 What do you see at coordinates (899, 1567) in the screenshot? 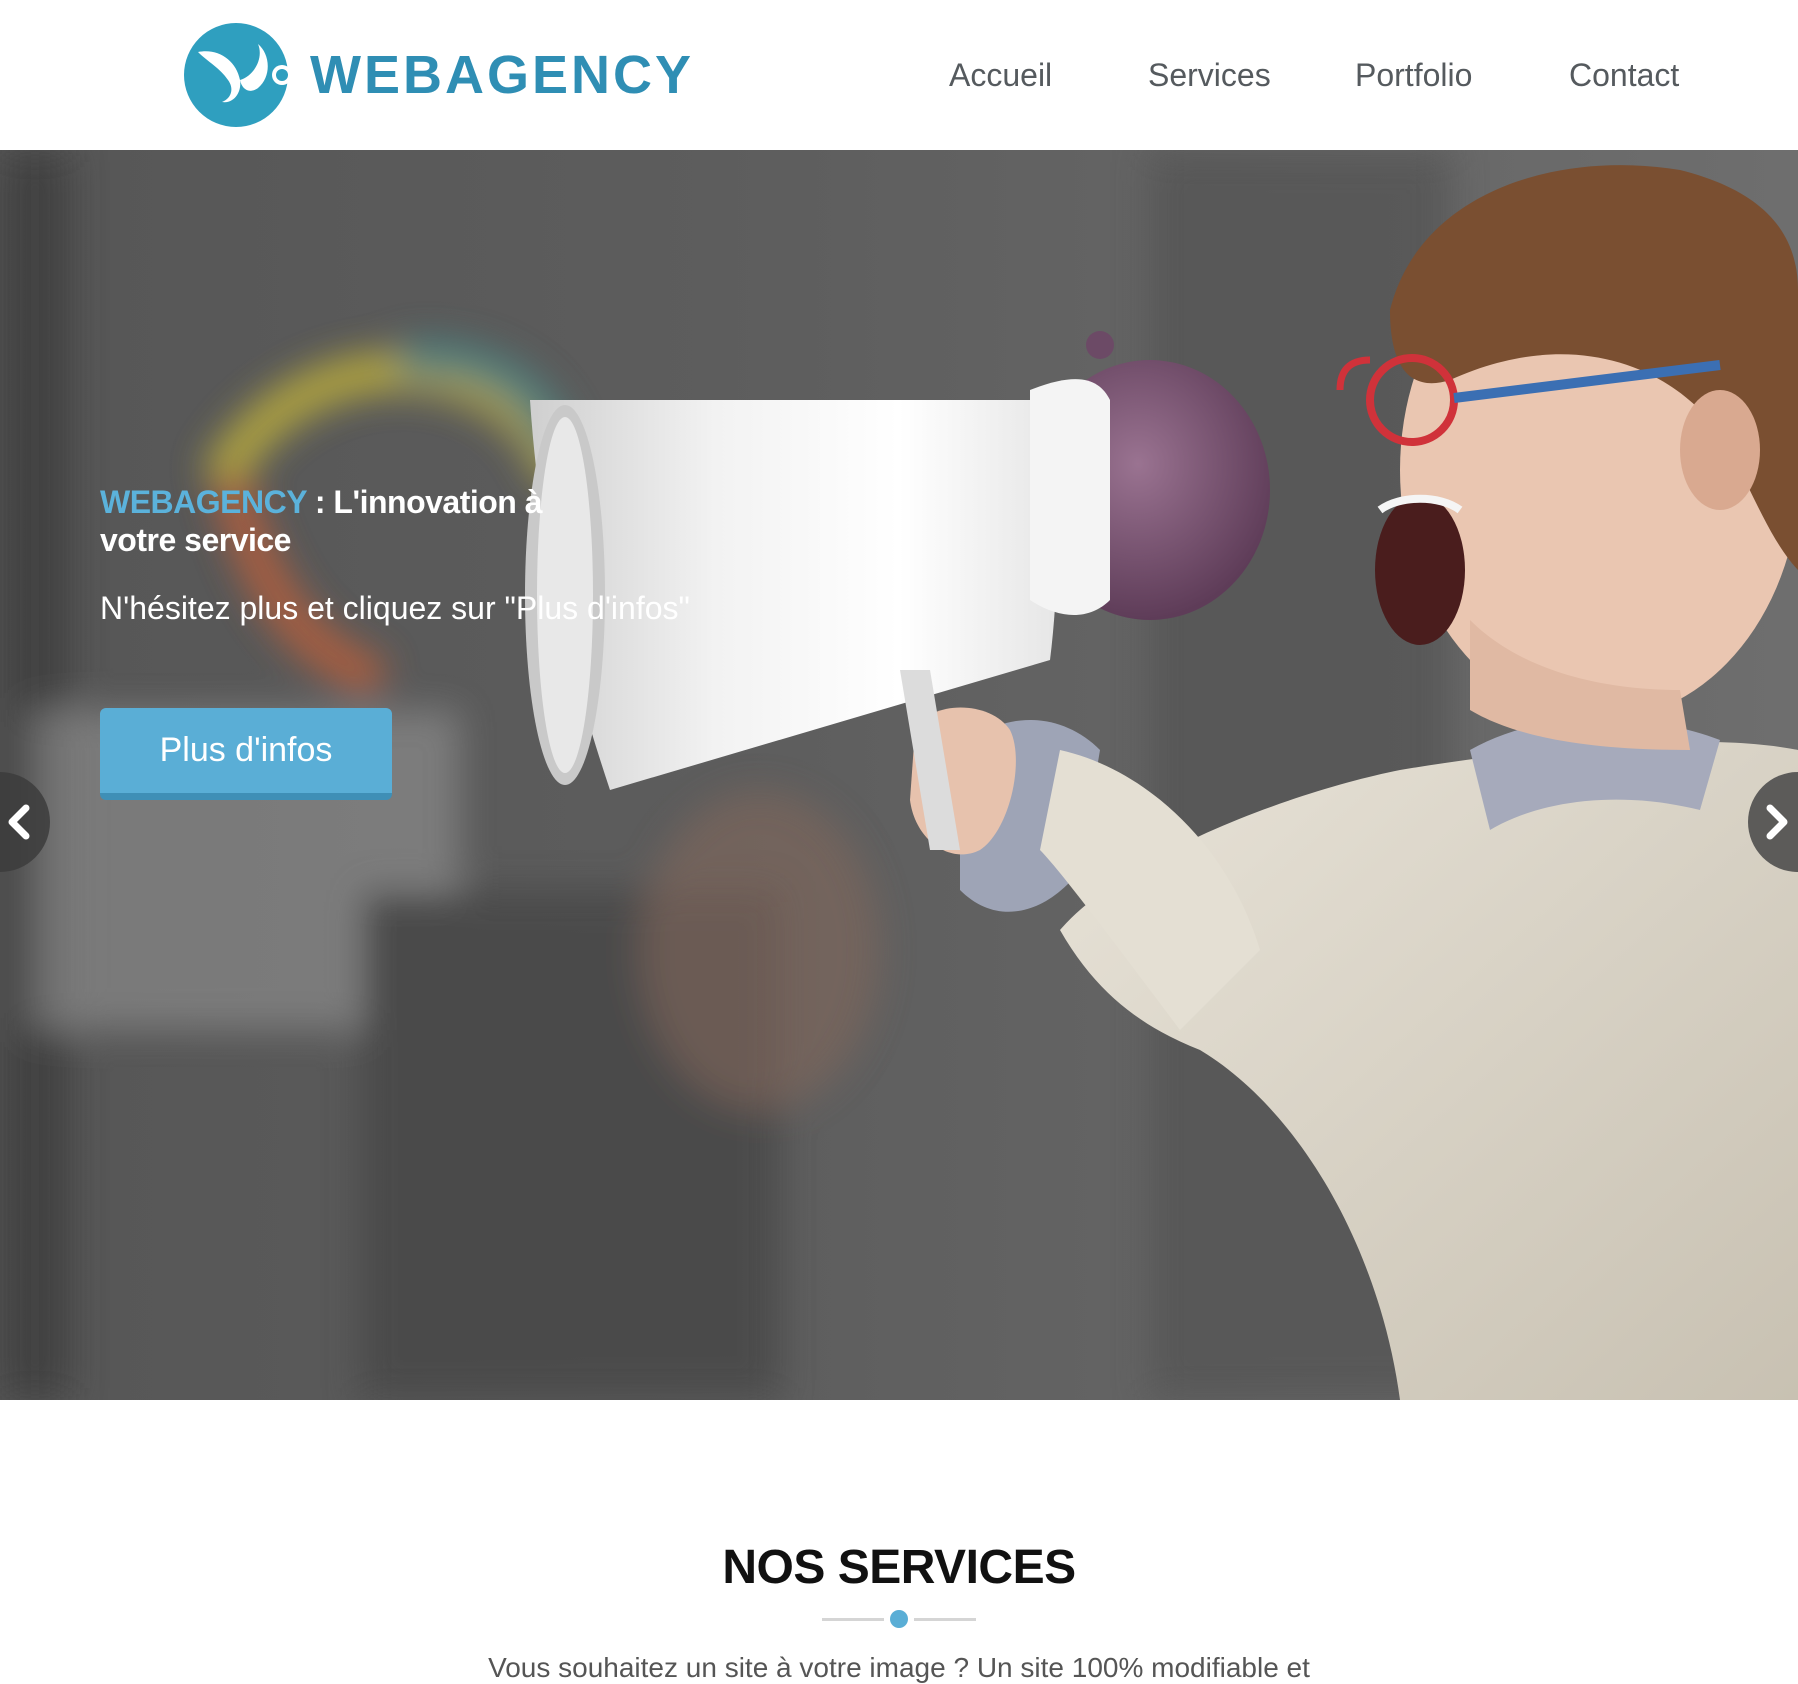
I see `services-title: NOS SERVICES` at bounding box center [899, 1567].